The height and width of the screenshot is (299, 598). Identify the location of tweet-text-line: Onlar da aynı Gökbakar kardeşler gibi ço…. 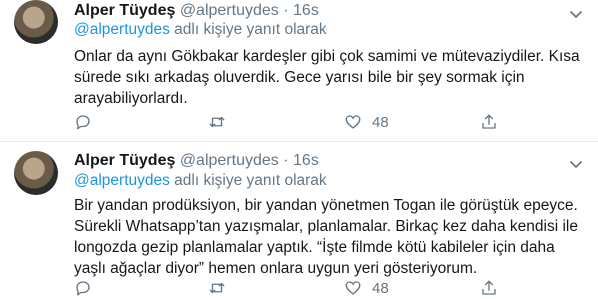
(327, 56).